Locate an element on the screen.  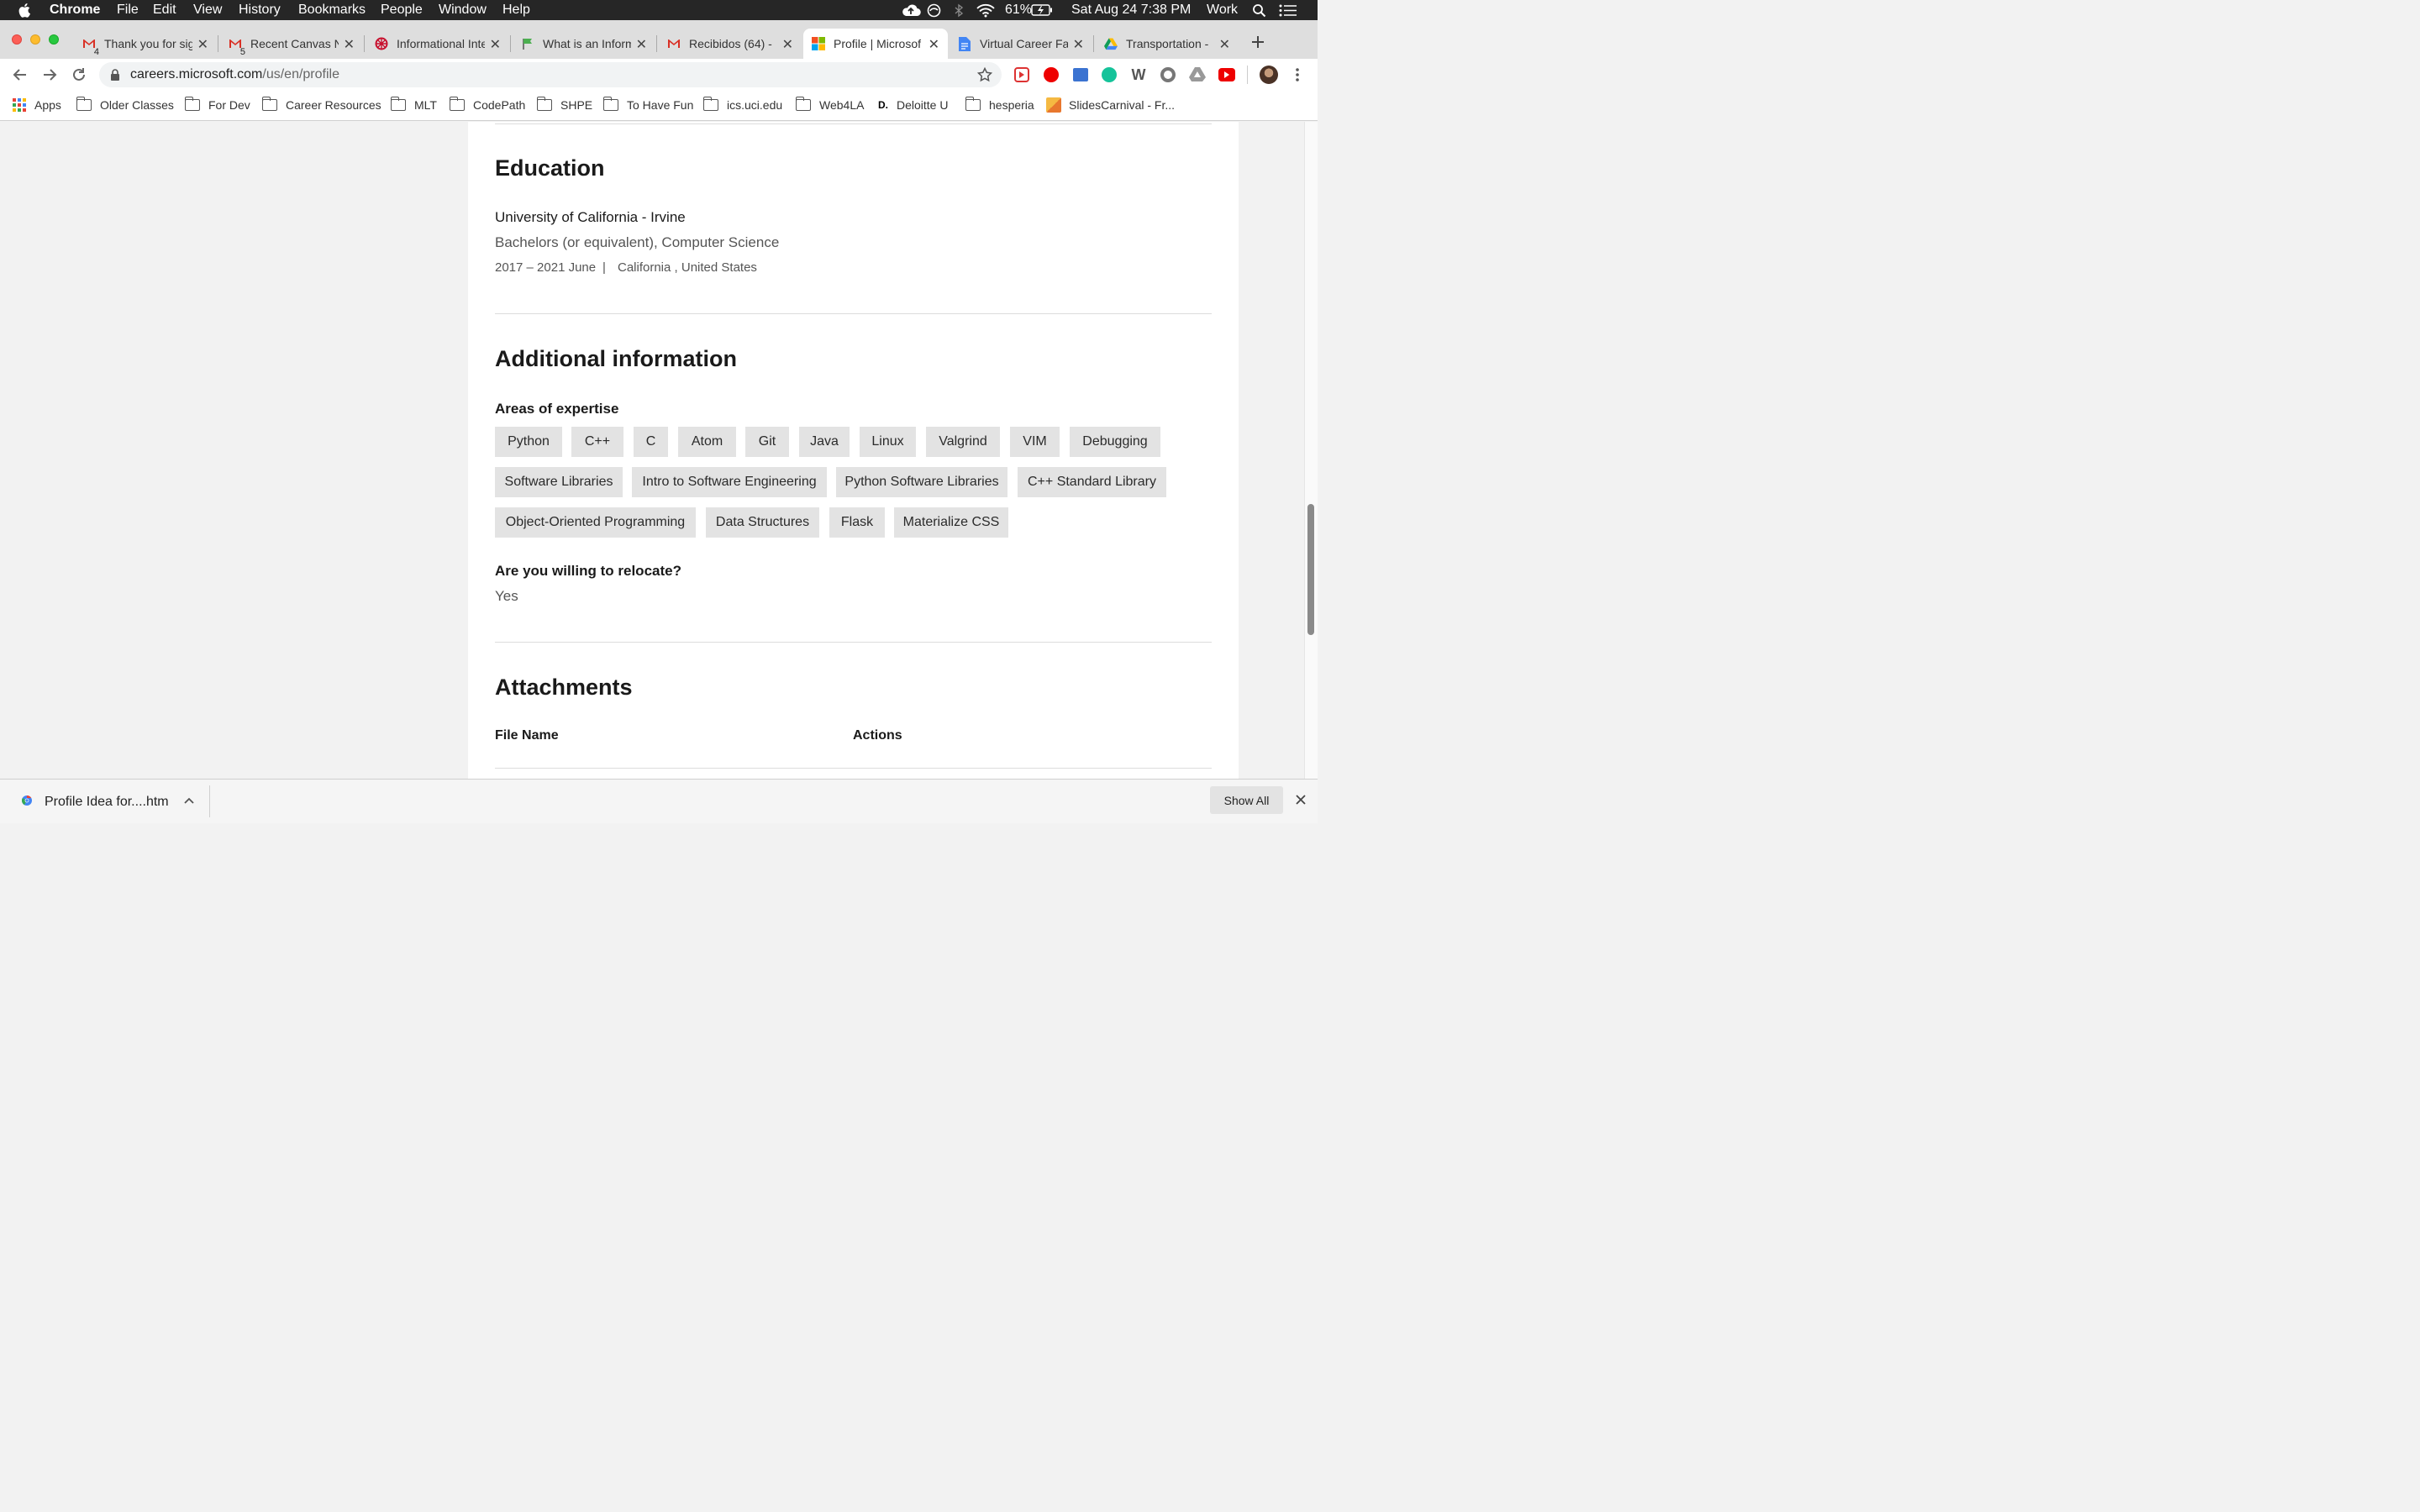
chevron-up-icon is located at coordinates (189, 800).